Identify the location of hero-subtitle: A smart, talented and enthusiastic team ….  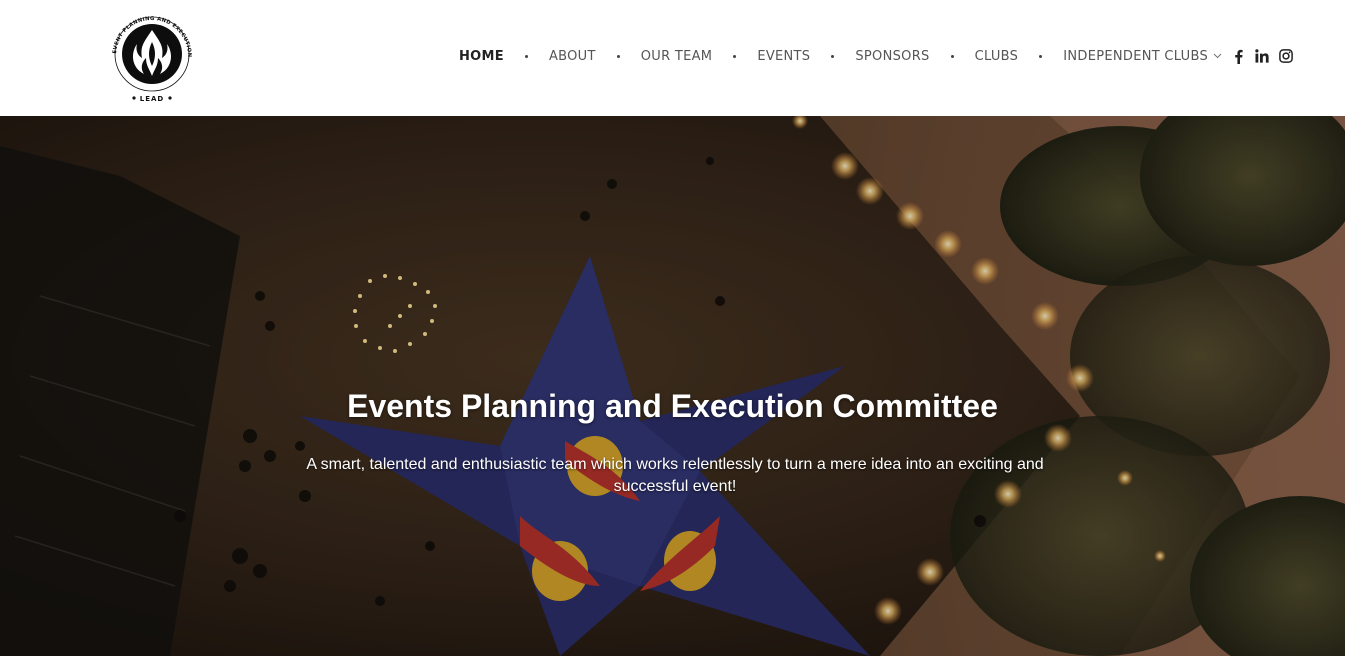
(675, 475).